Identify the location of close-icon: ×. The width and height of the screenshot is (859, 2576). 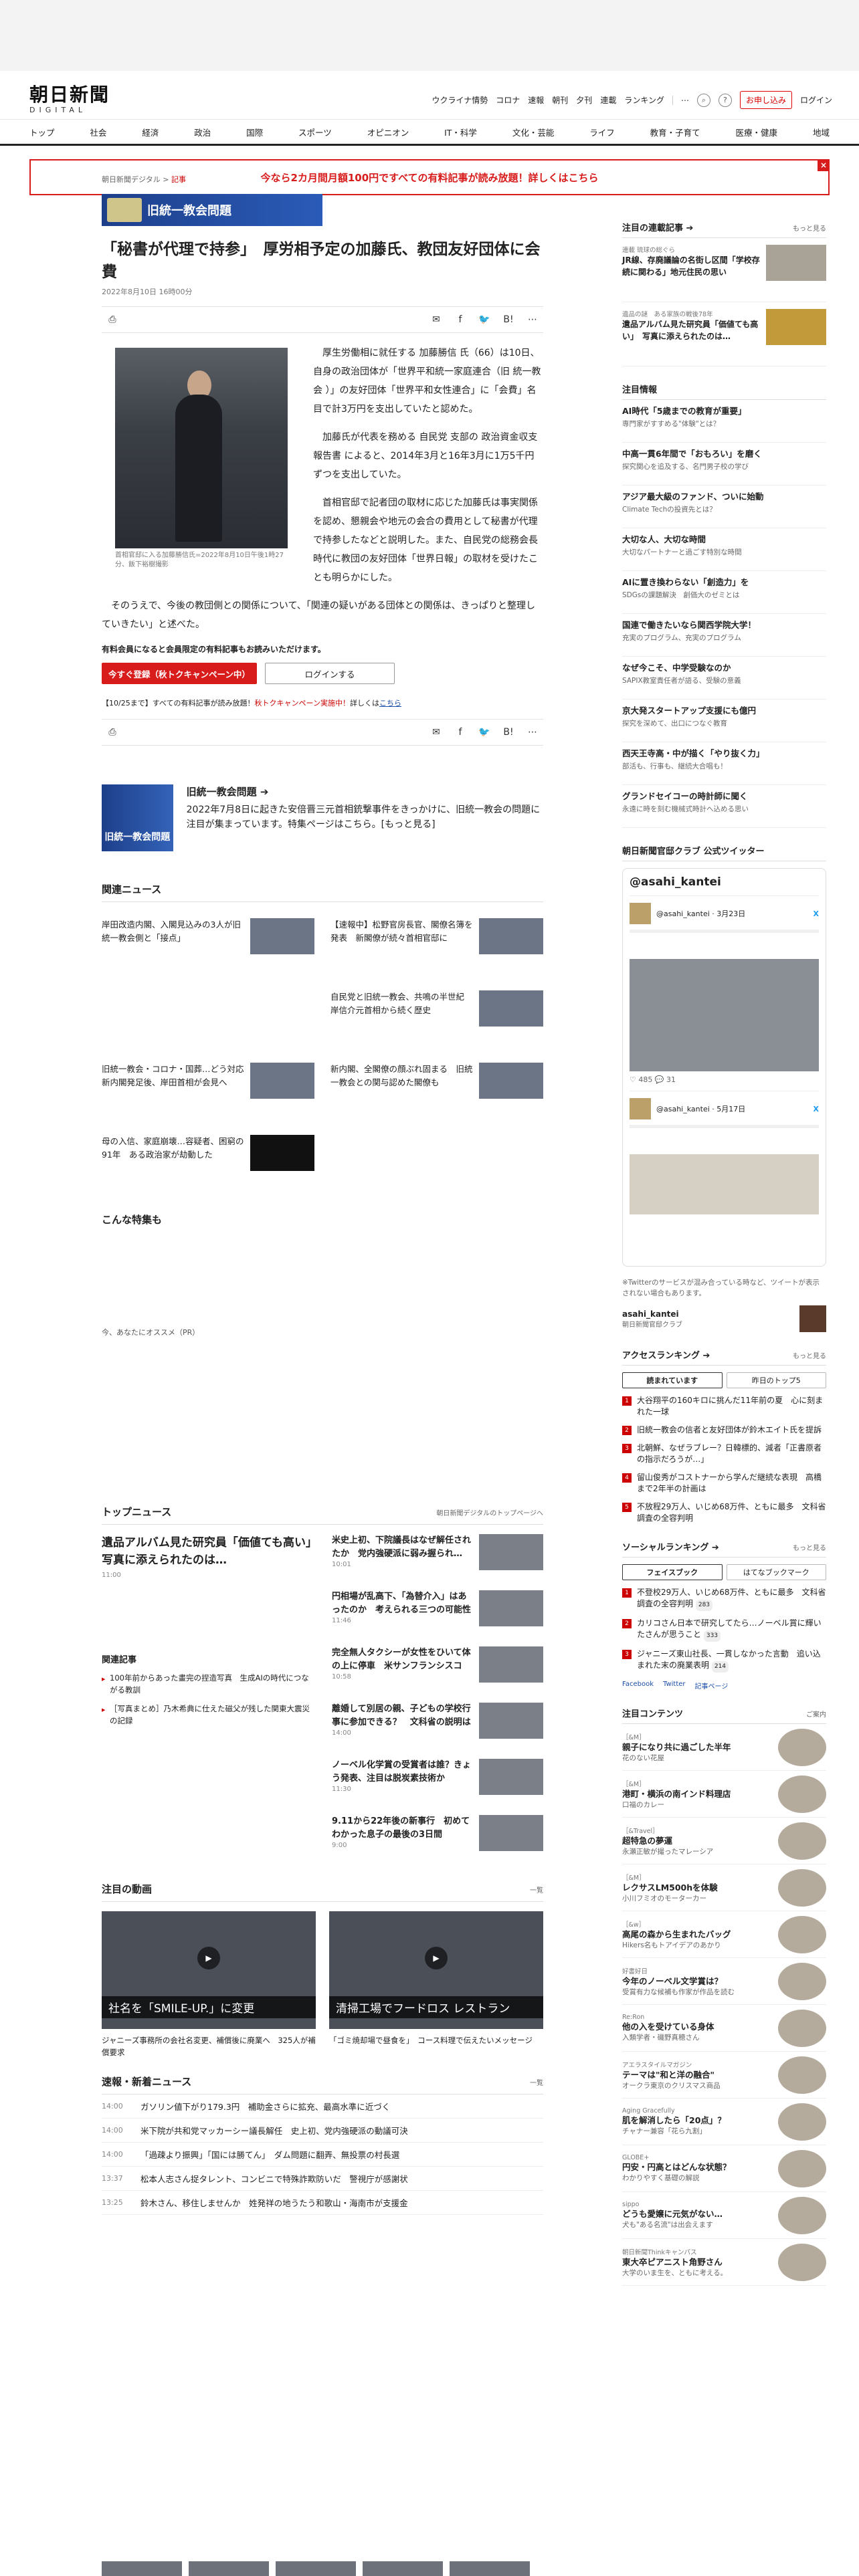
(824, 165).